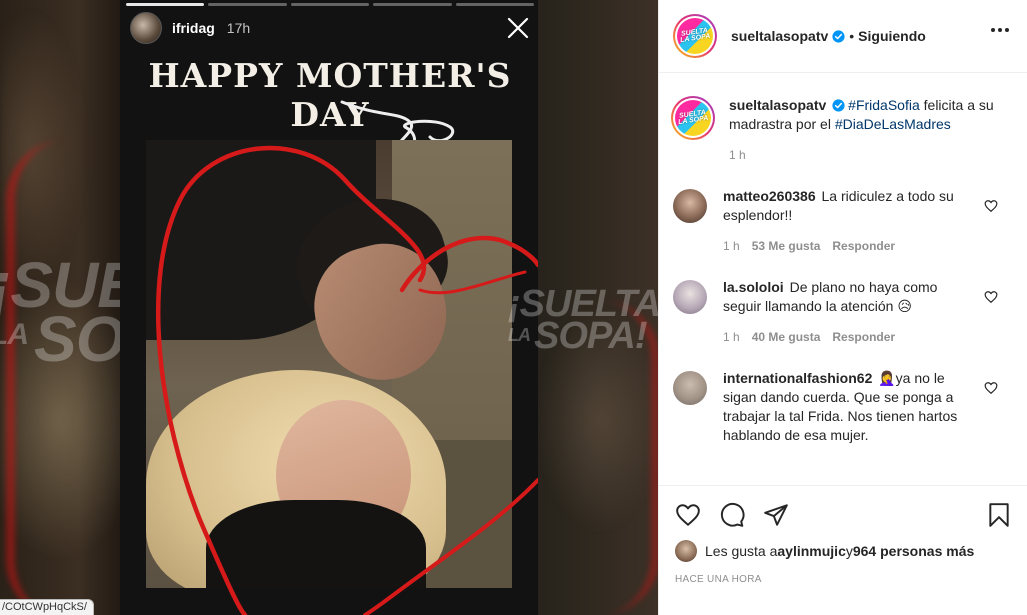  I want to click on hashtag-link: #FridaSofia, so click(884, 105).